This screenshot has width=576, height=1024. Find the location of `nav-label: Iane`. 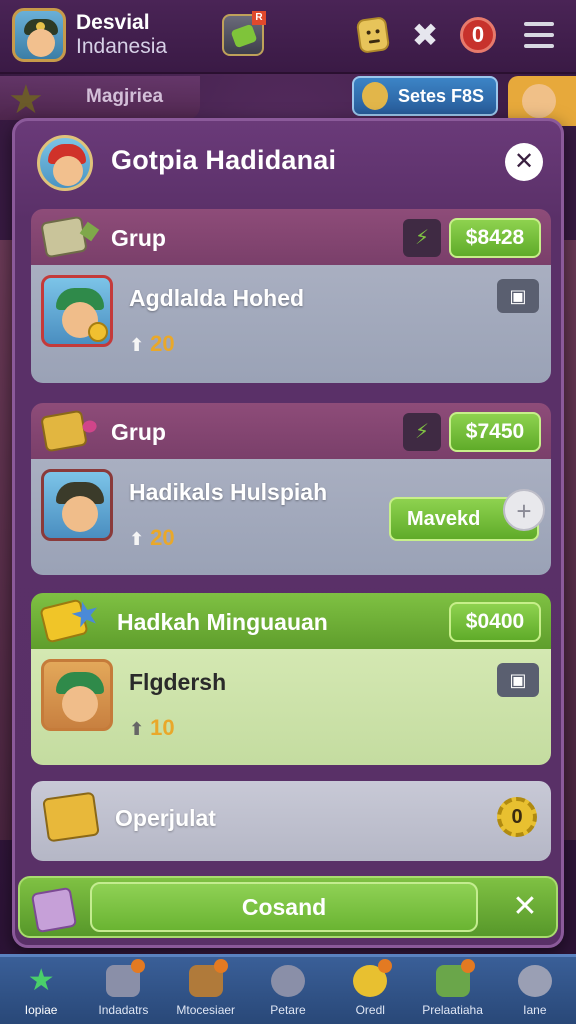

nav-label: Iane is located at coordinates (535, 1010).